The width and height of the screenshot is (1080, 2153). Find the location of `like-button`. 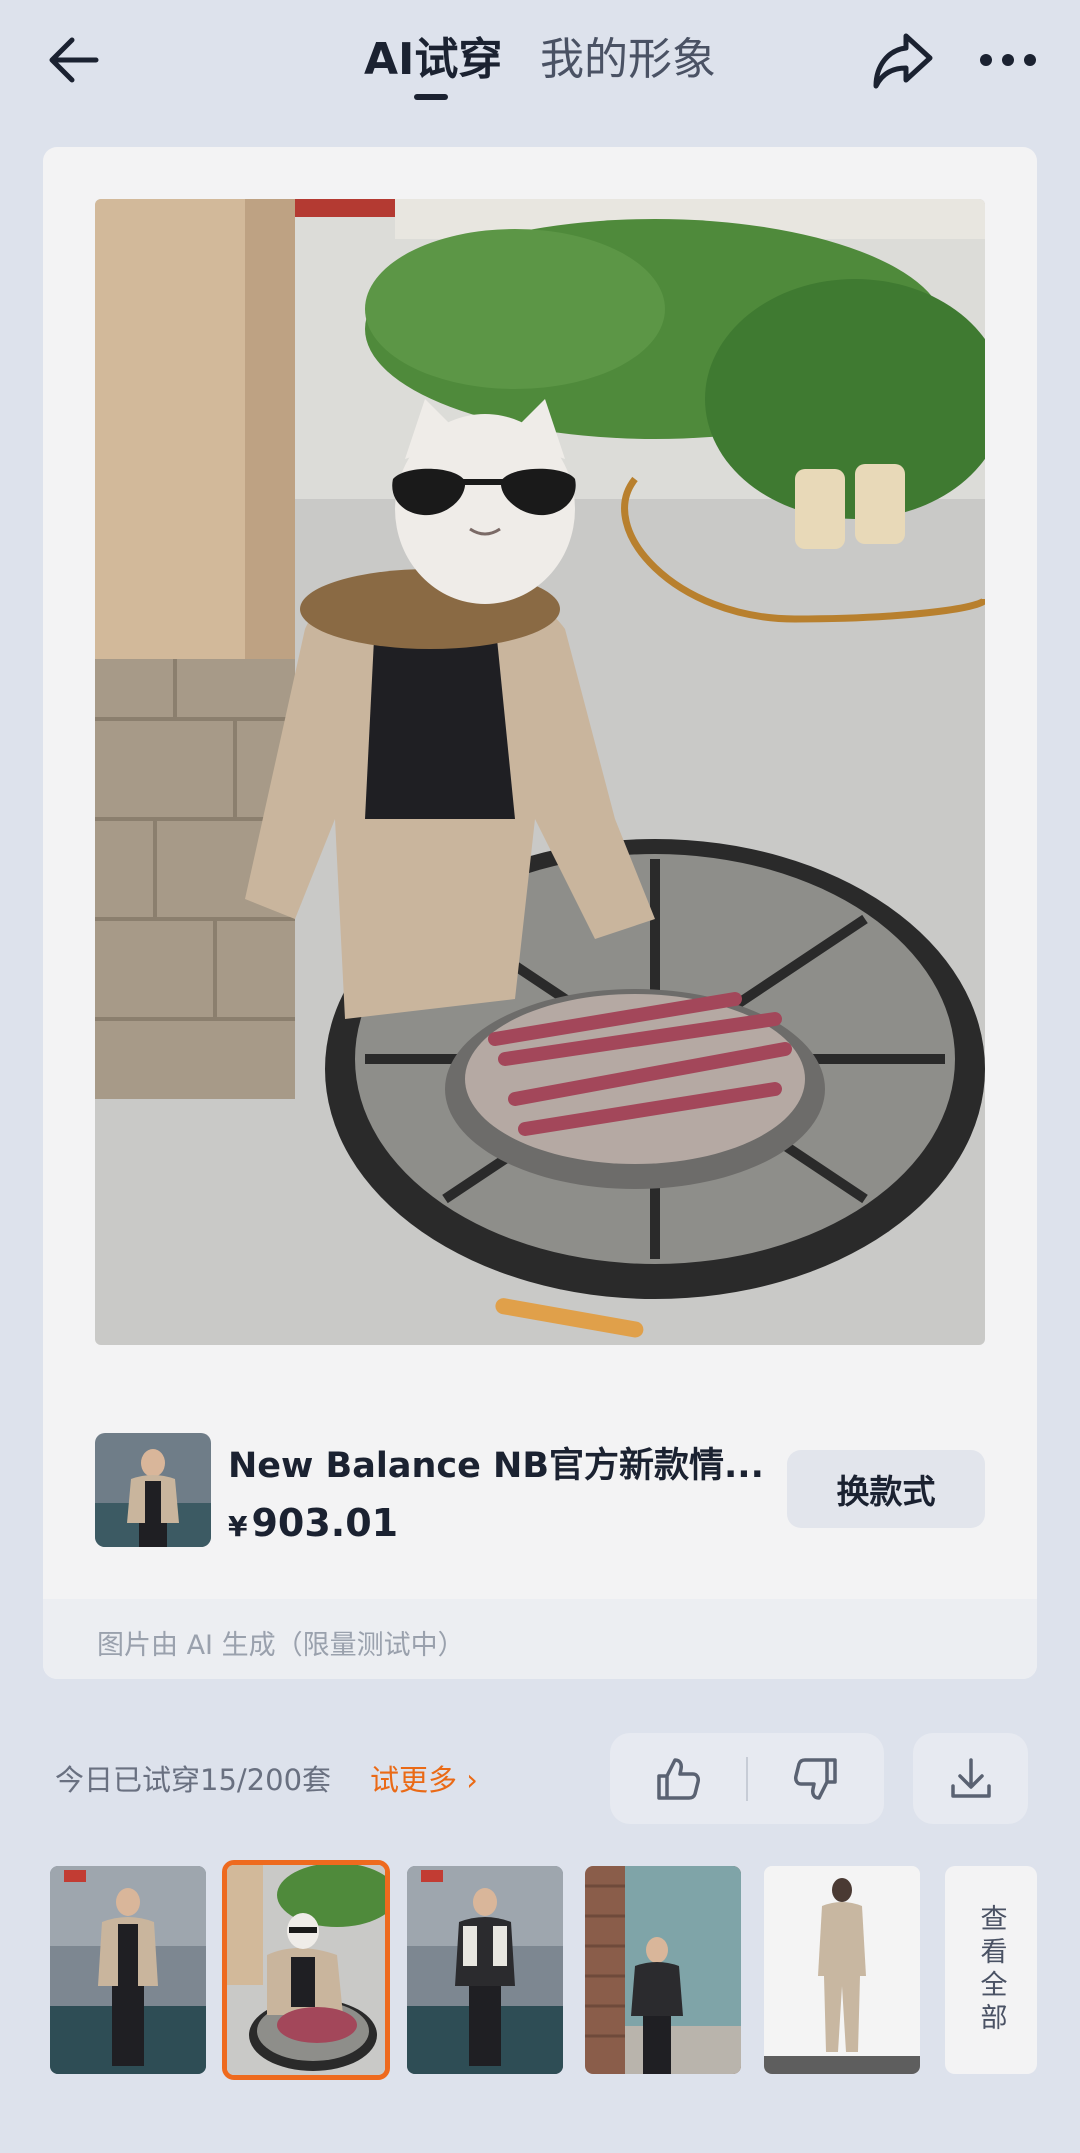

like-button is located at coordinates (678, 1778).